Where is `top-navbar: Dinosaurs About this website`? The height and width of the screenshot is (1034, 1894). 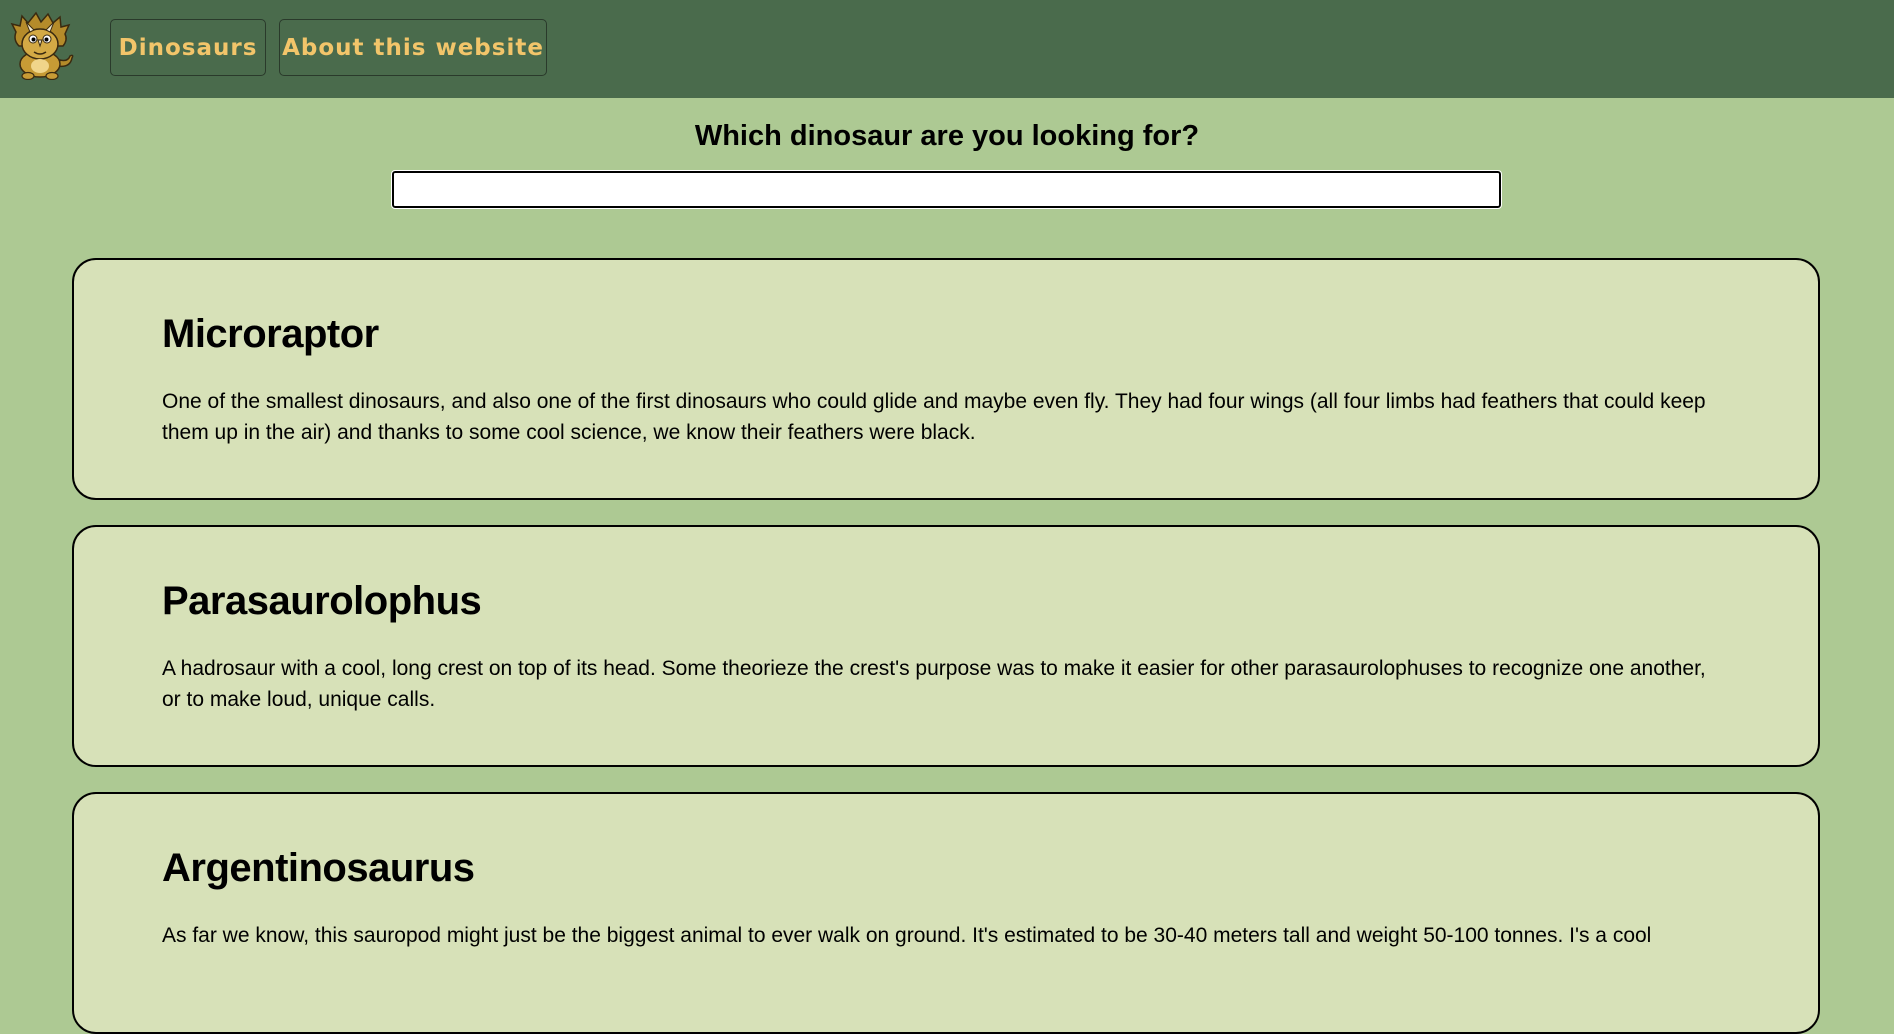
top-navbar: Dinosaurs About this website is located at coordinates (947, 49).